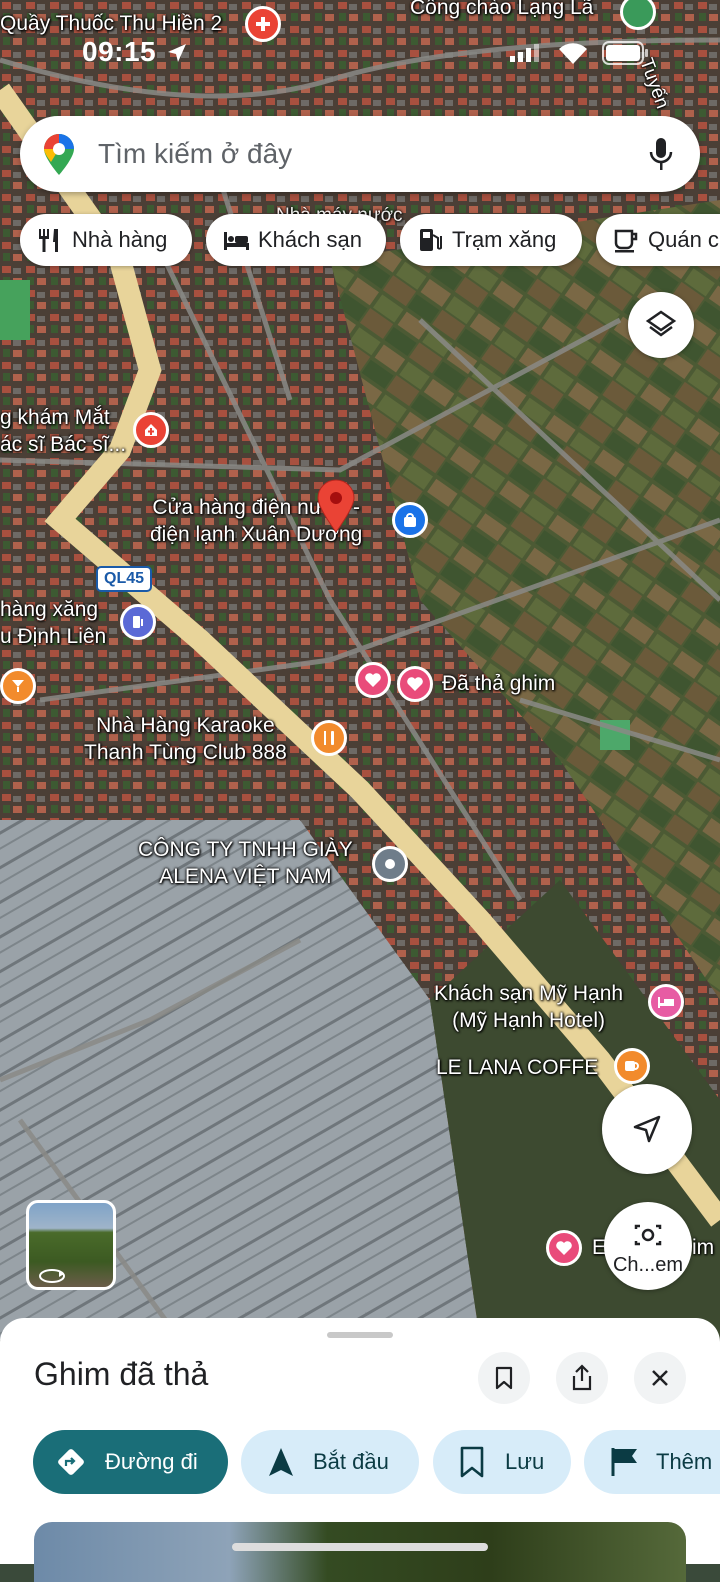  What do you see at coordinates (360, 154) in the screenshot?
I see `search-bar: Tìm kiếm ở đây` at bounding box center [360, 154].